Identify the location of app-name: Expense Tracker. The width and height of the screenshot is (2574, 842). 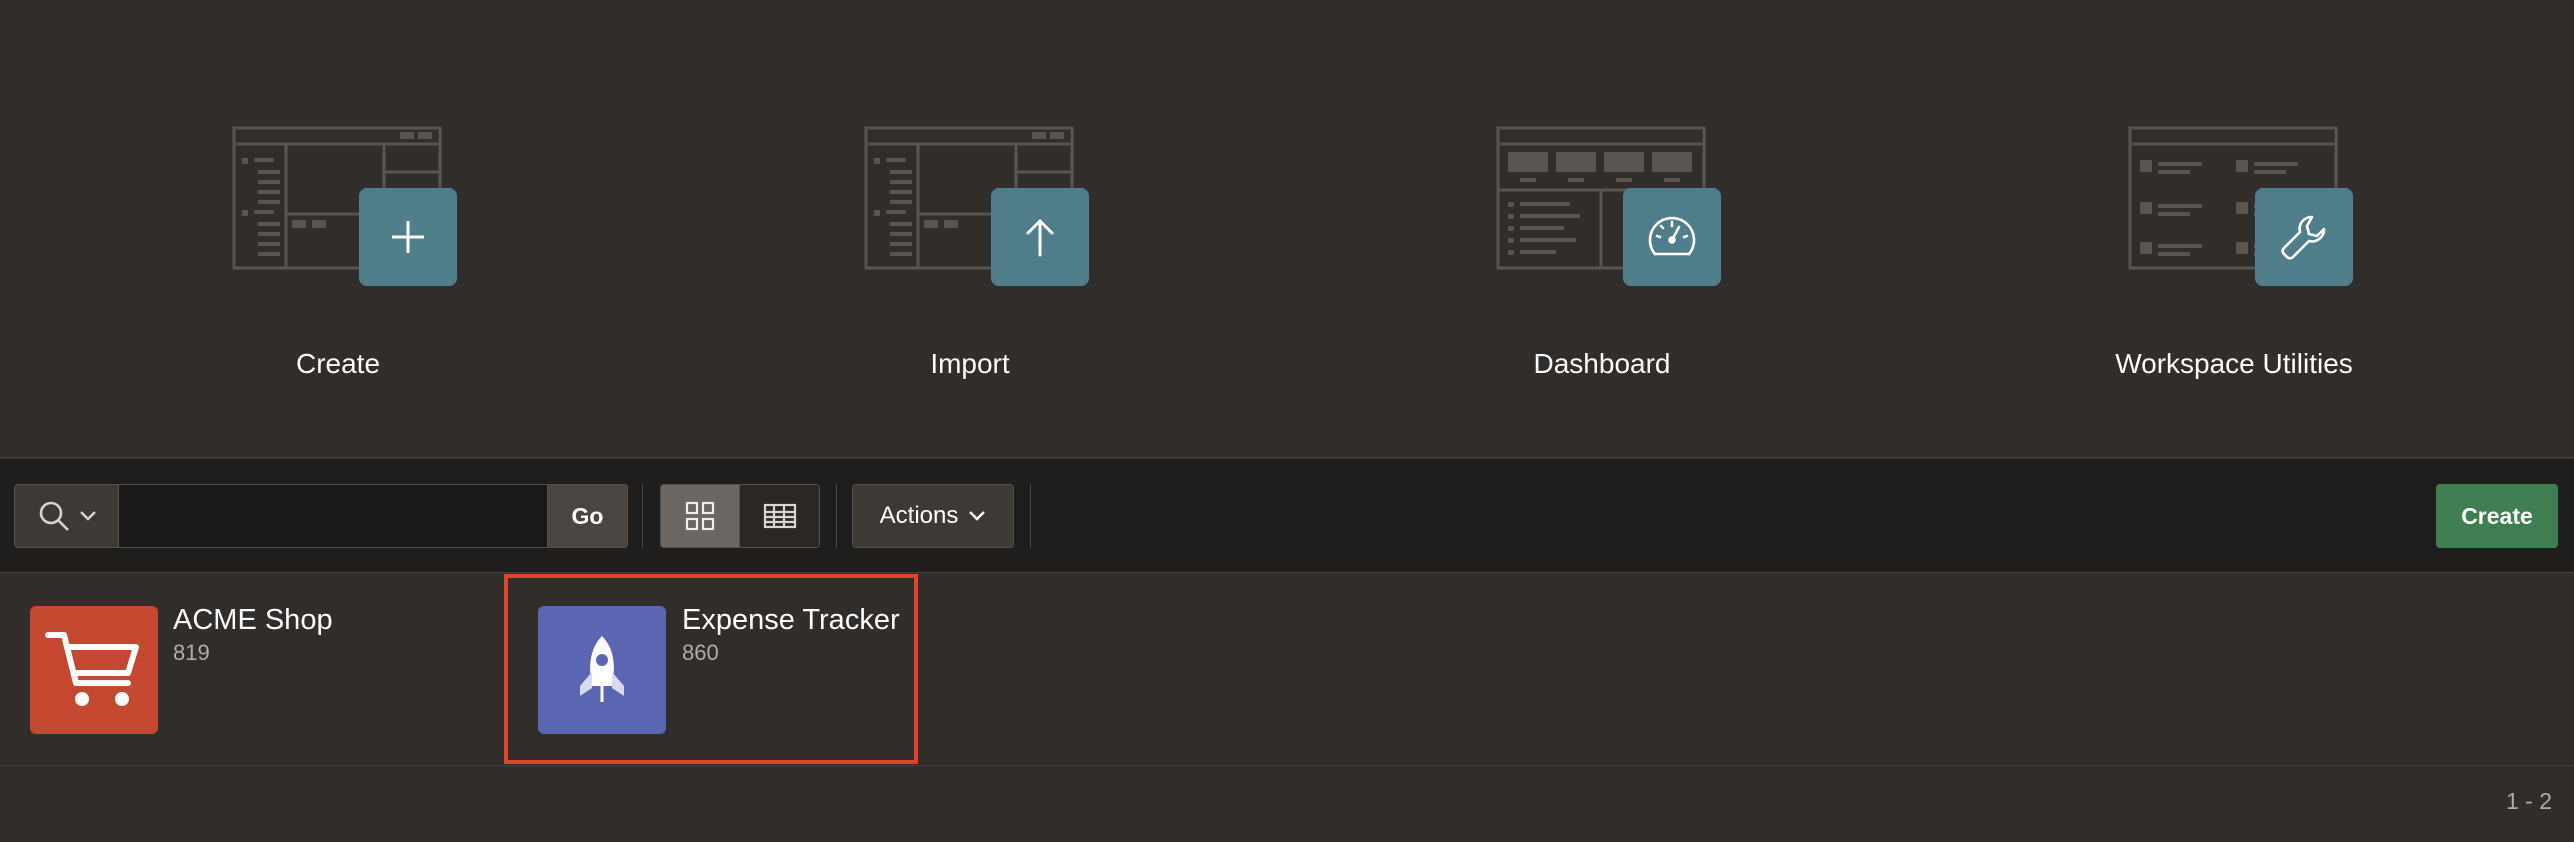
(791, 620).